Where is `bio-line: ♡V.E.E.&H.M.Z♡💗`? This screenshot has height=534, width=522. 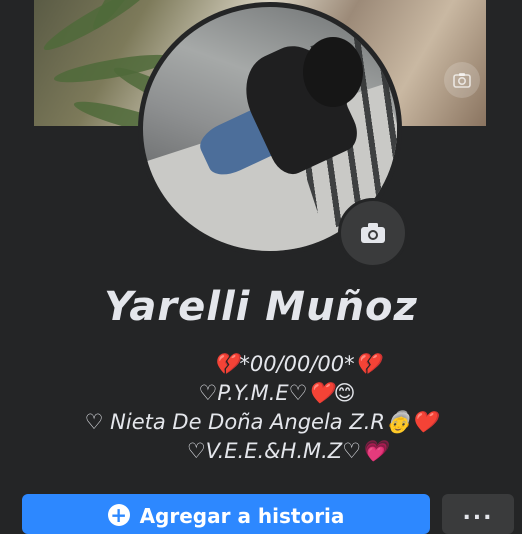 bio-line: ♡V.E.E.&H.M.Z♡💗 is located at coordinates (287, 451).